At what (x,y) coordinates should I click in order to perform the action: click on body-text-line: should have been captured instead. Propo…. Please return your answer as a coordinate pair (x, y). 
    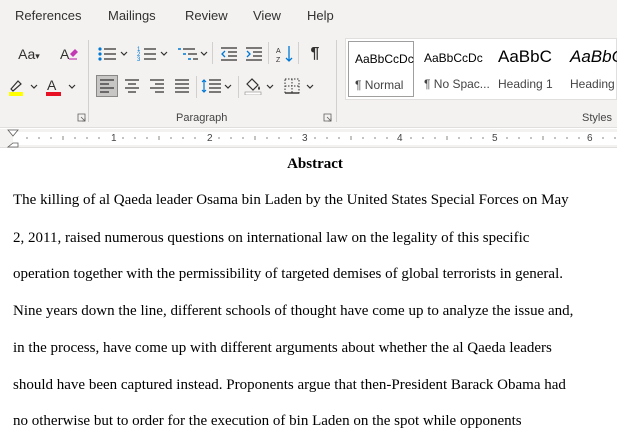
    Looking at the image, I should click on (289, 385).